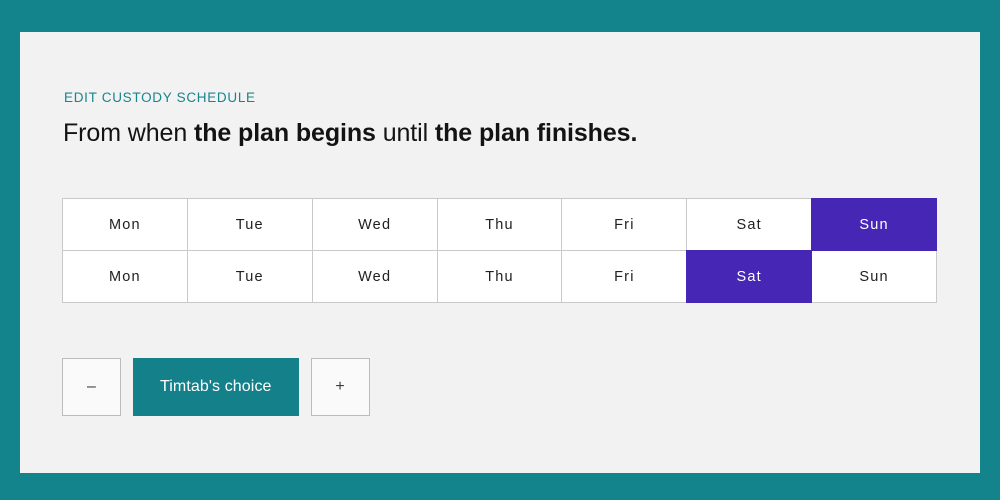 This screenshot has width=1000, height=500. I want to click on timtabs-choice-button: Timtab's choice, so click(216, 387).